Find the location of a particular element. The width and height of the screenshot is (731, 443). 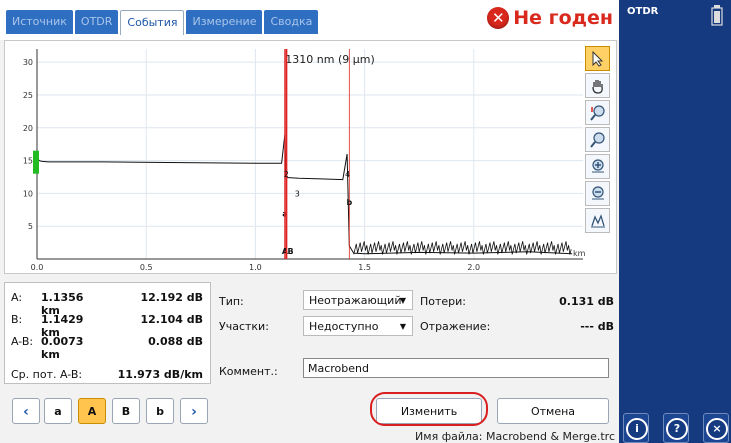

pointer-icon is located at coordinates (597, 58).